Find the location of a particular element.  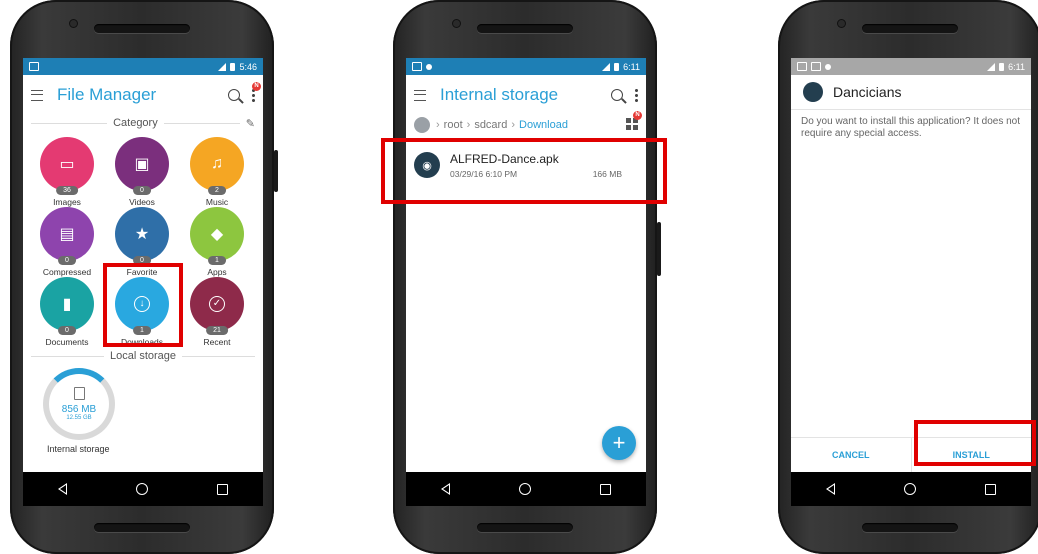

music-note-icon: ♫ is located at coordinates (217, 163).